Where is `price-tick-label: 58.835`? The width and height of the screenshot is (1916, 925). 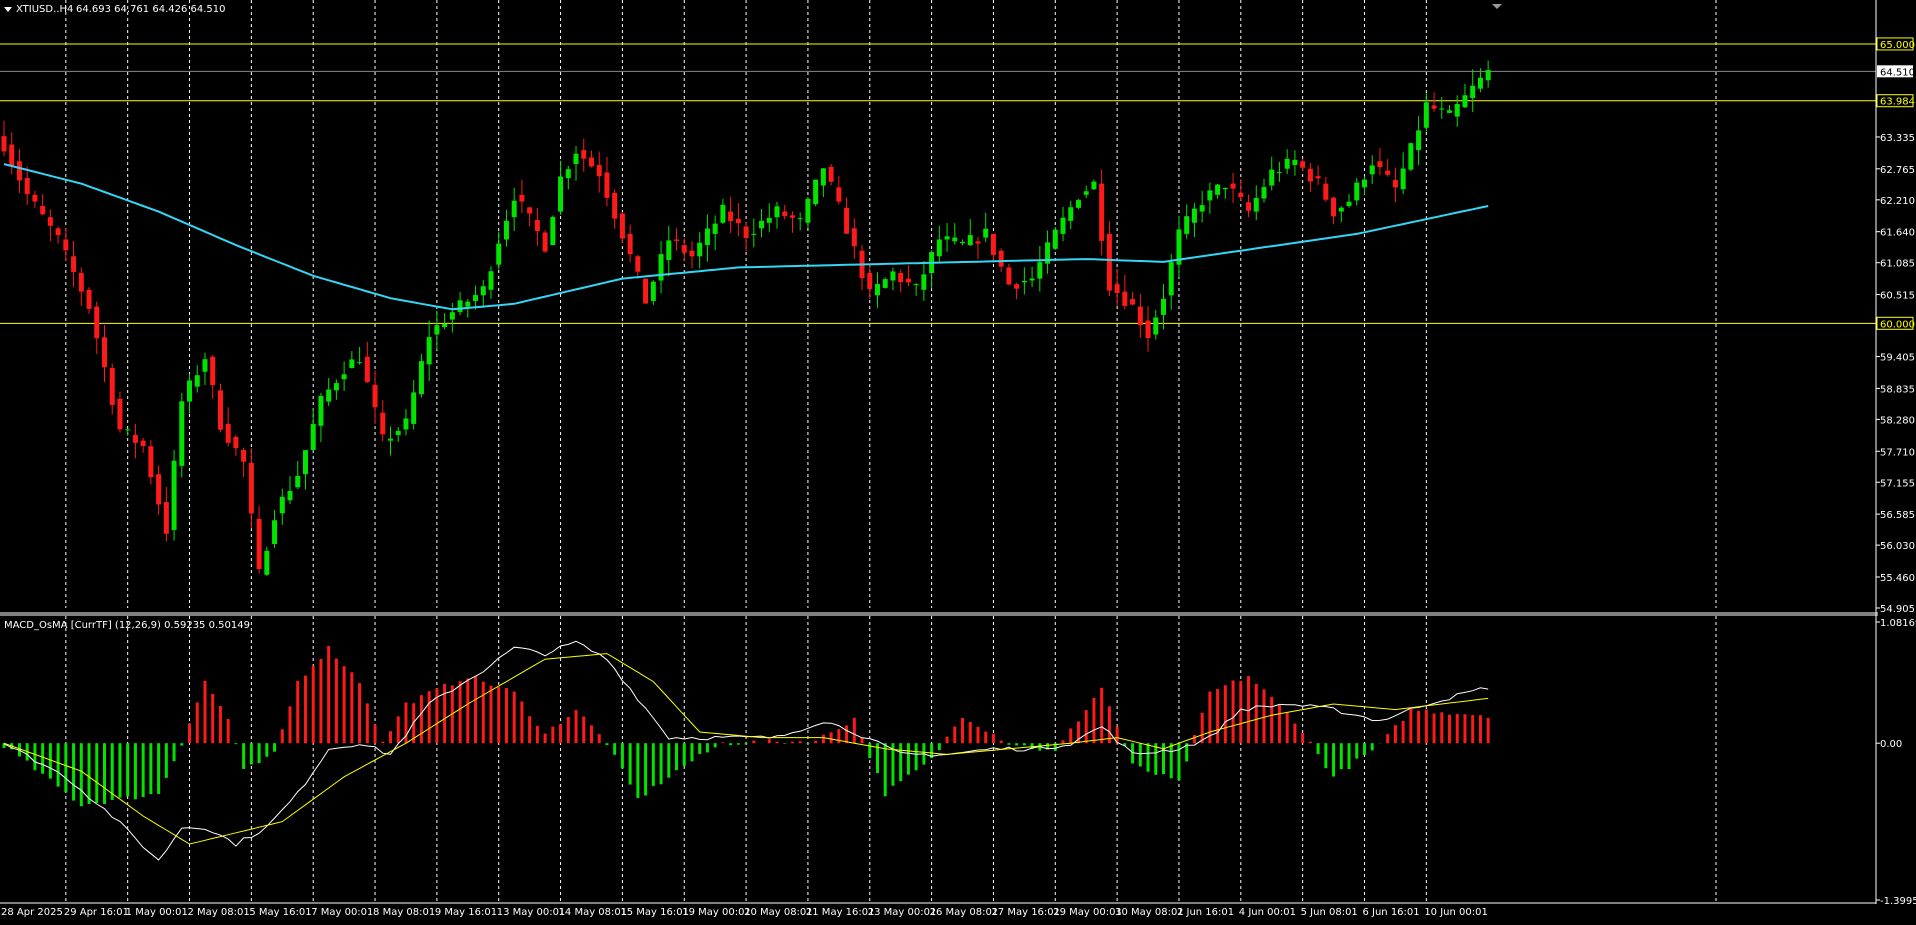 price-tick-label: 58.835 is located at coordinates (1897, 389).